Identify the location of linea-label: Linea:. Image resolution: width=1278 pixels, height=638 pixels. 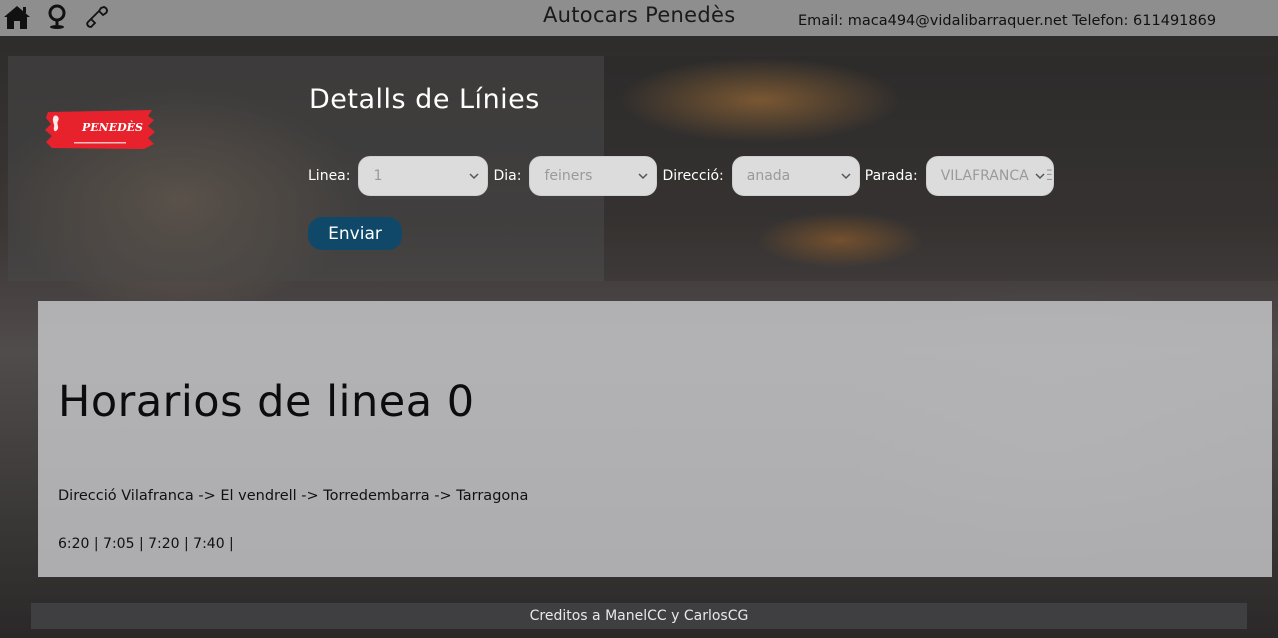
(329, 176).